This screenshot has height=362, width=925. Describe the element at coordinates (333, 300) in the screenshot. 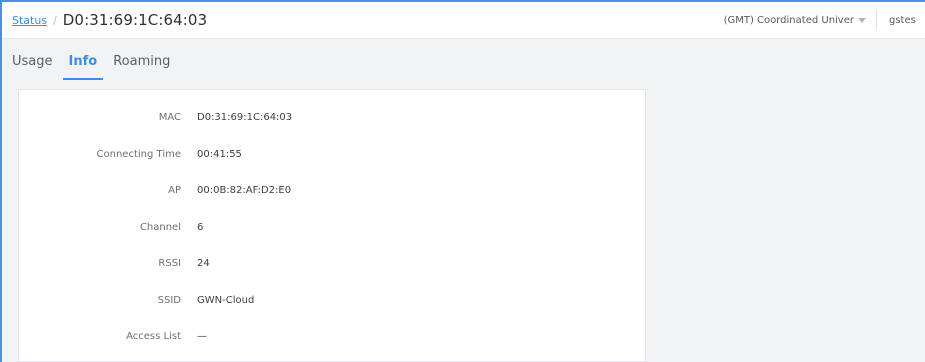

I see `info-row-ssid: SSID GWN-Cloud` at that location.